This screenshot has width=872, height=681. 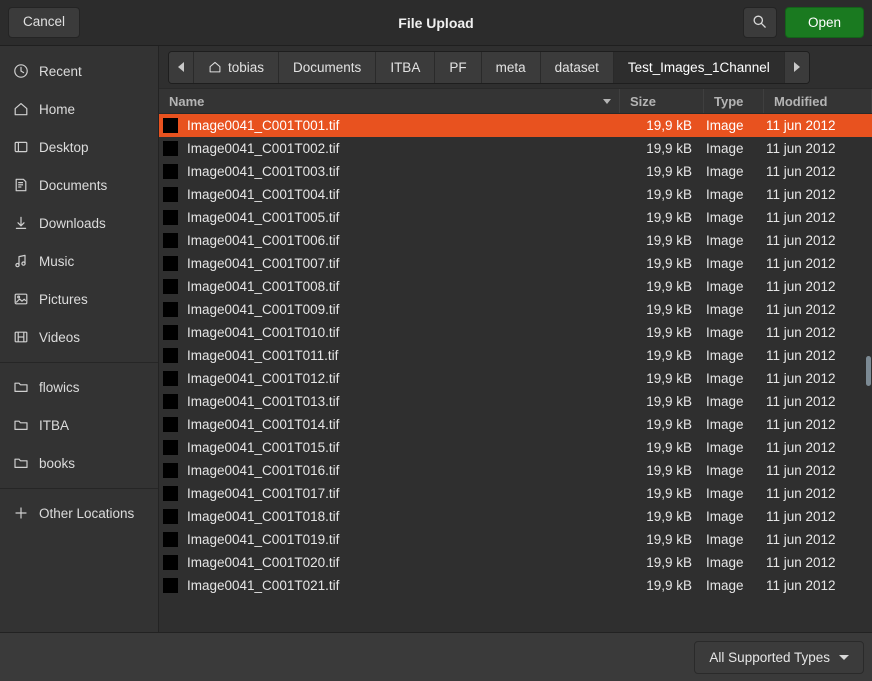 What do you see at coordinates (54, 425) in the screenshot?
I see `sidebar-item-label: ITBA` at bounding box center [54, 425].